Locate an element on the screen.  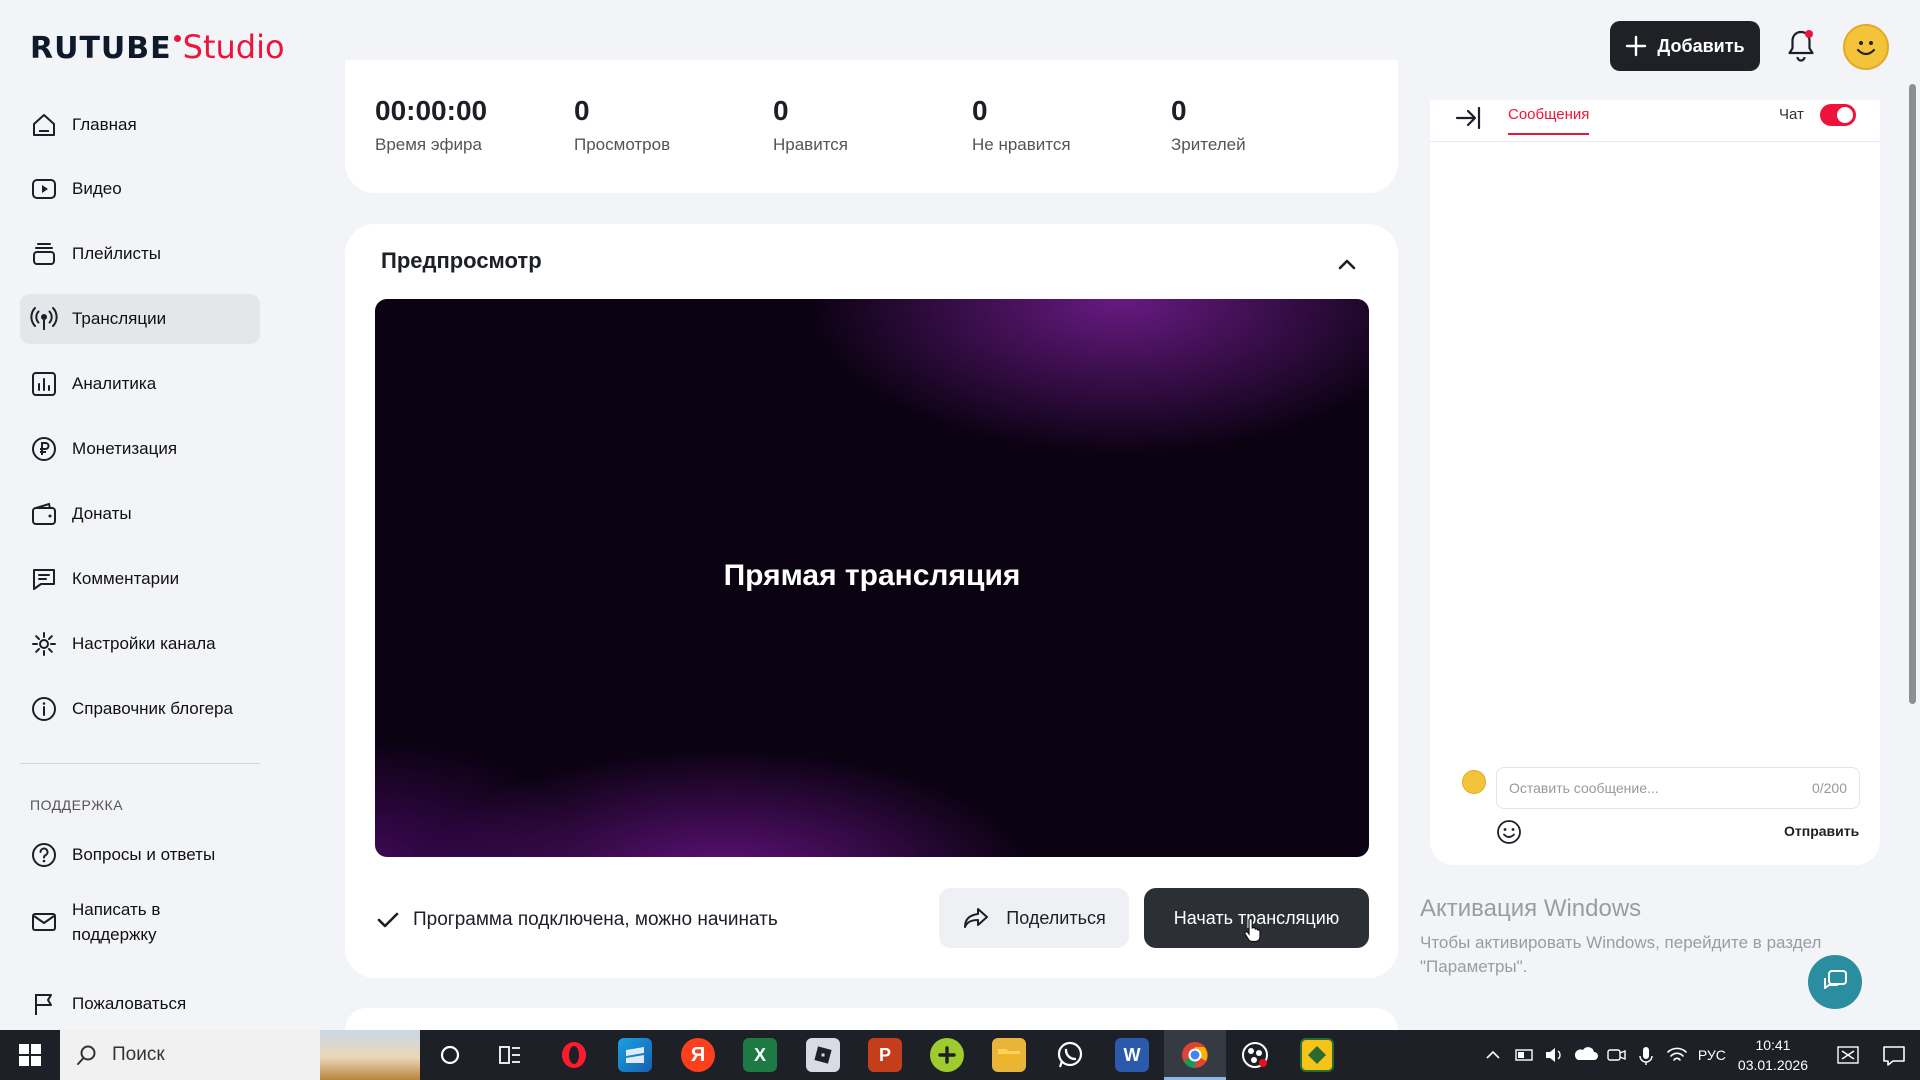
support-chat-button is located at coordinates (1835, 982).